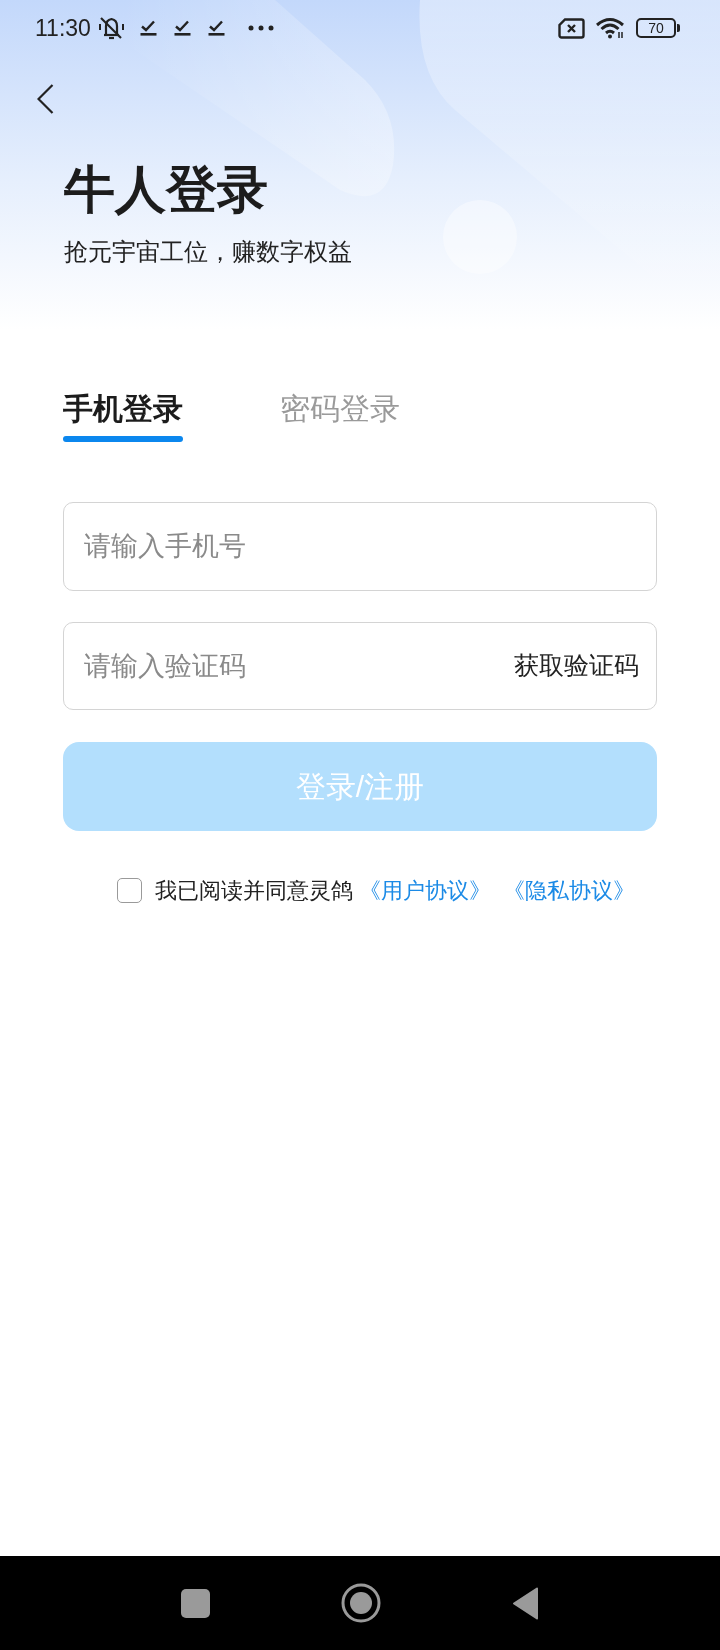 The height and width of the screenshot is (1650, 720). I want to click on login-tab: 密码登录, so click(340, 418).